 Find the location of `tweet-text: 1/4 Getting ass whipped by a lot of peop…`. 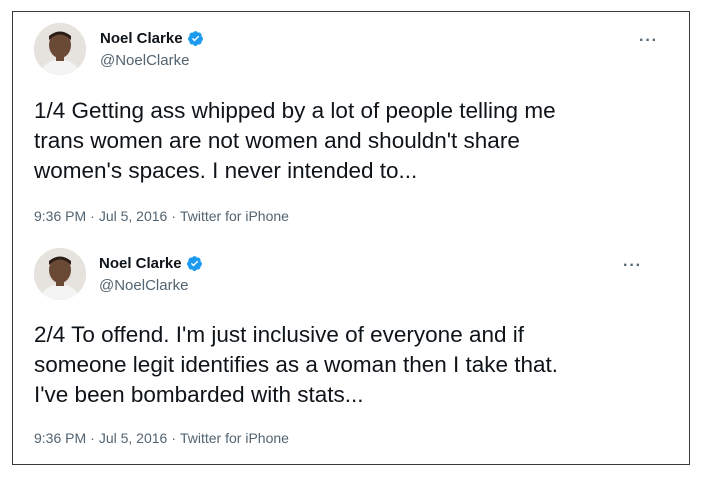

tweet-text: 1/4 Getting ass whipped by a lot of peop… is located at coordinates (295, 140).